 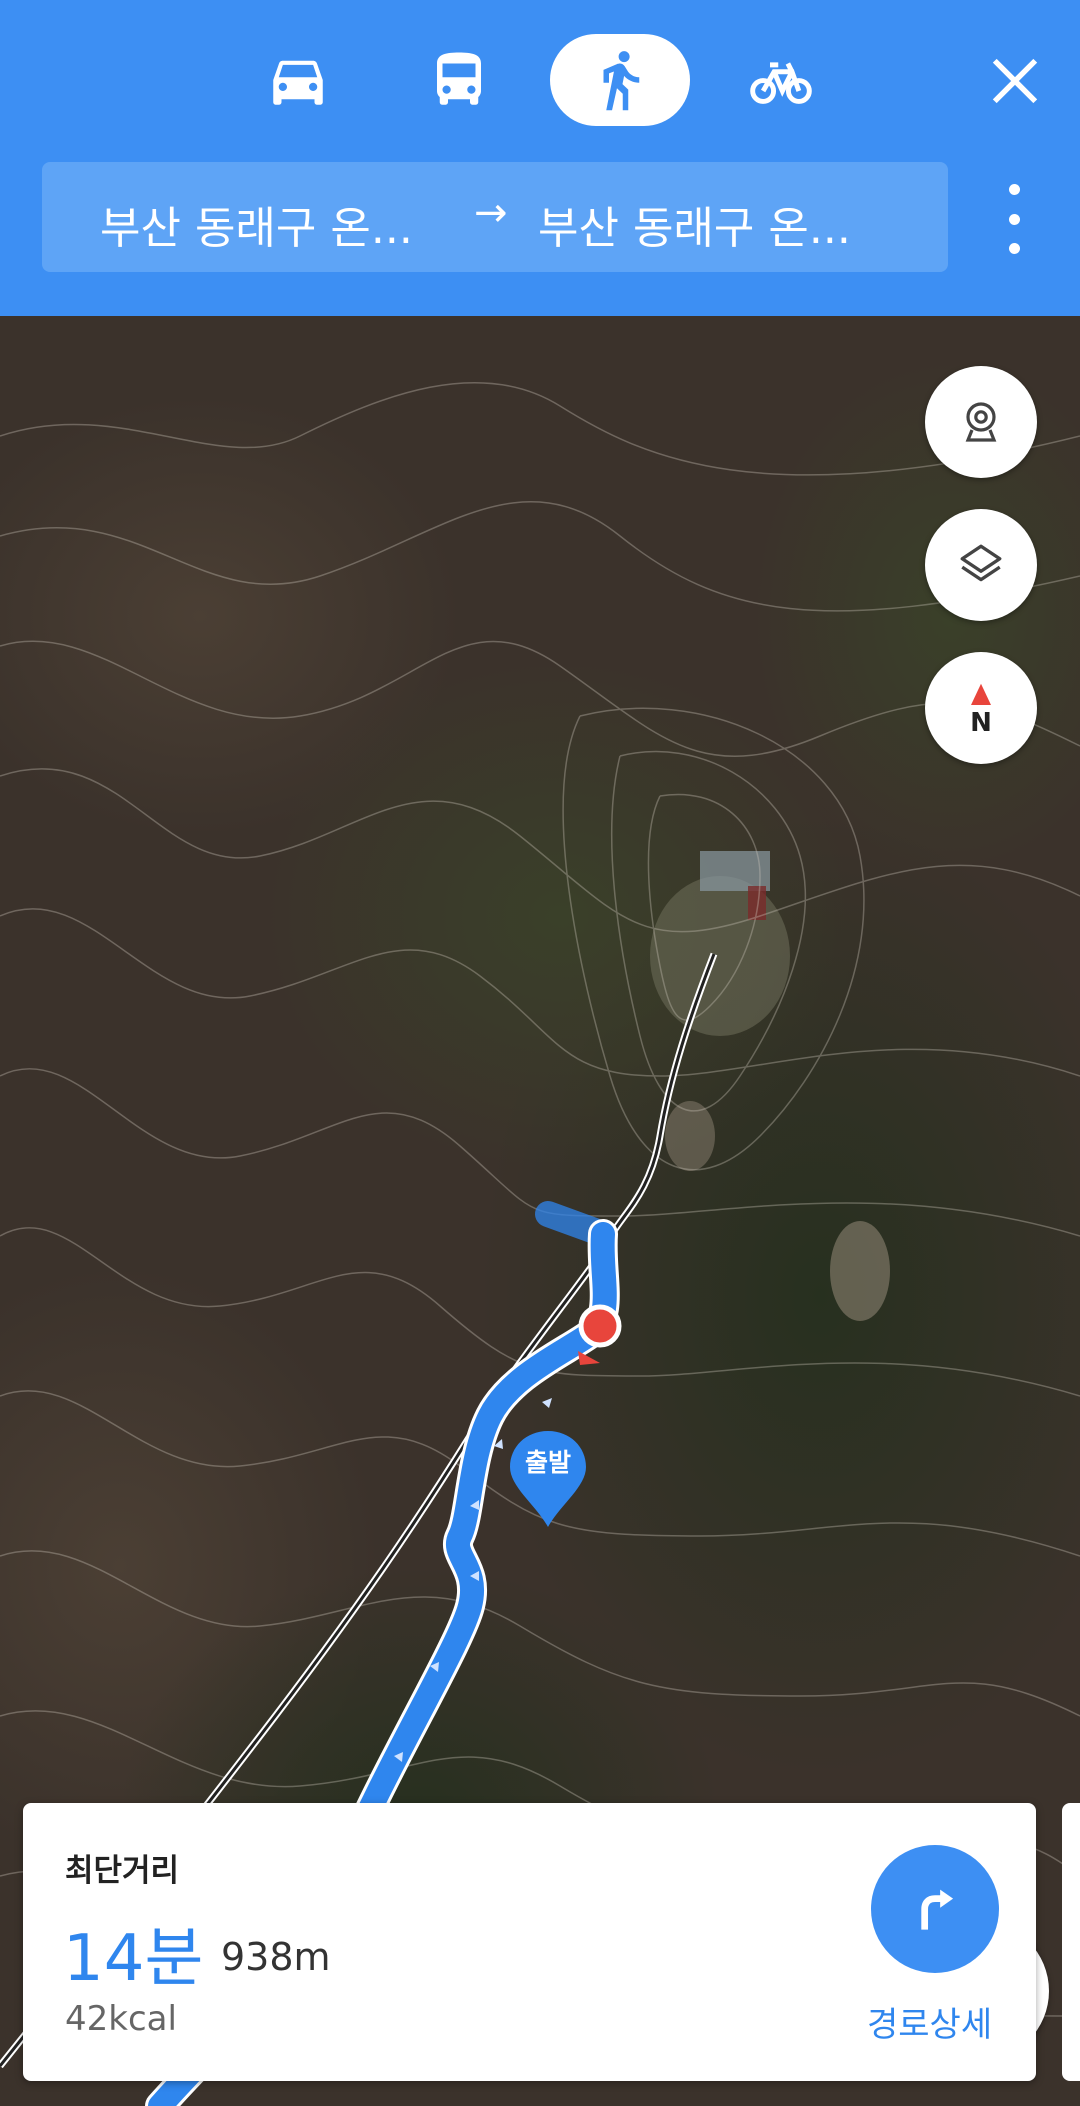 What do you see at coordinates (122, 1871) in the screenshot?
I see `route-type-label: 최단거리` at bounding box center [122, 1871].